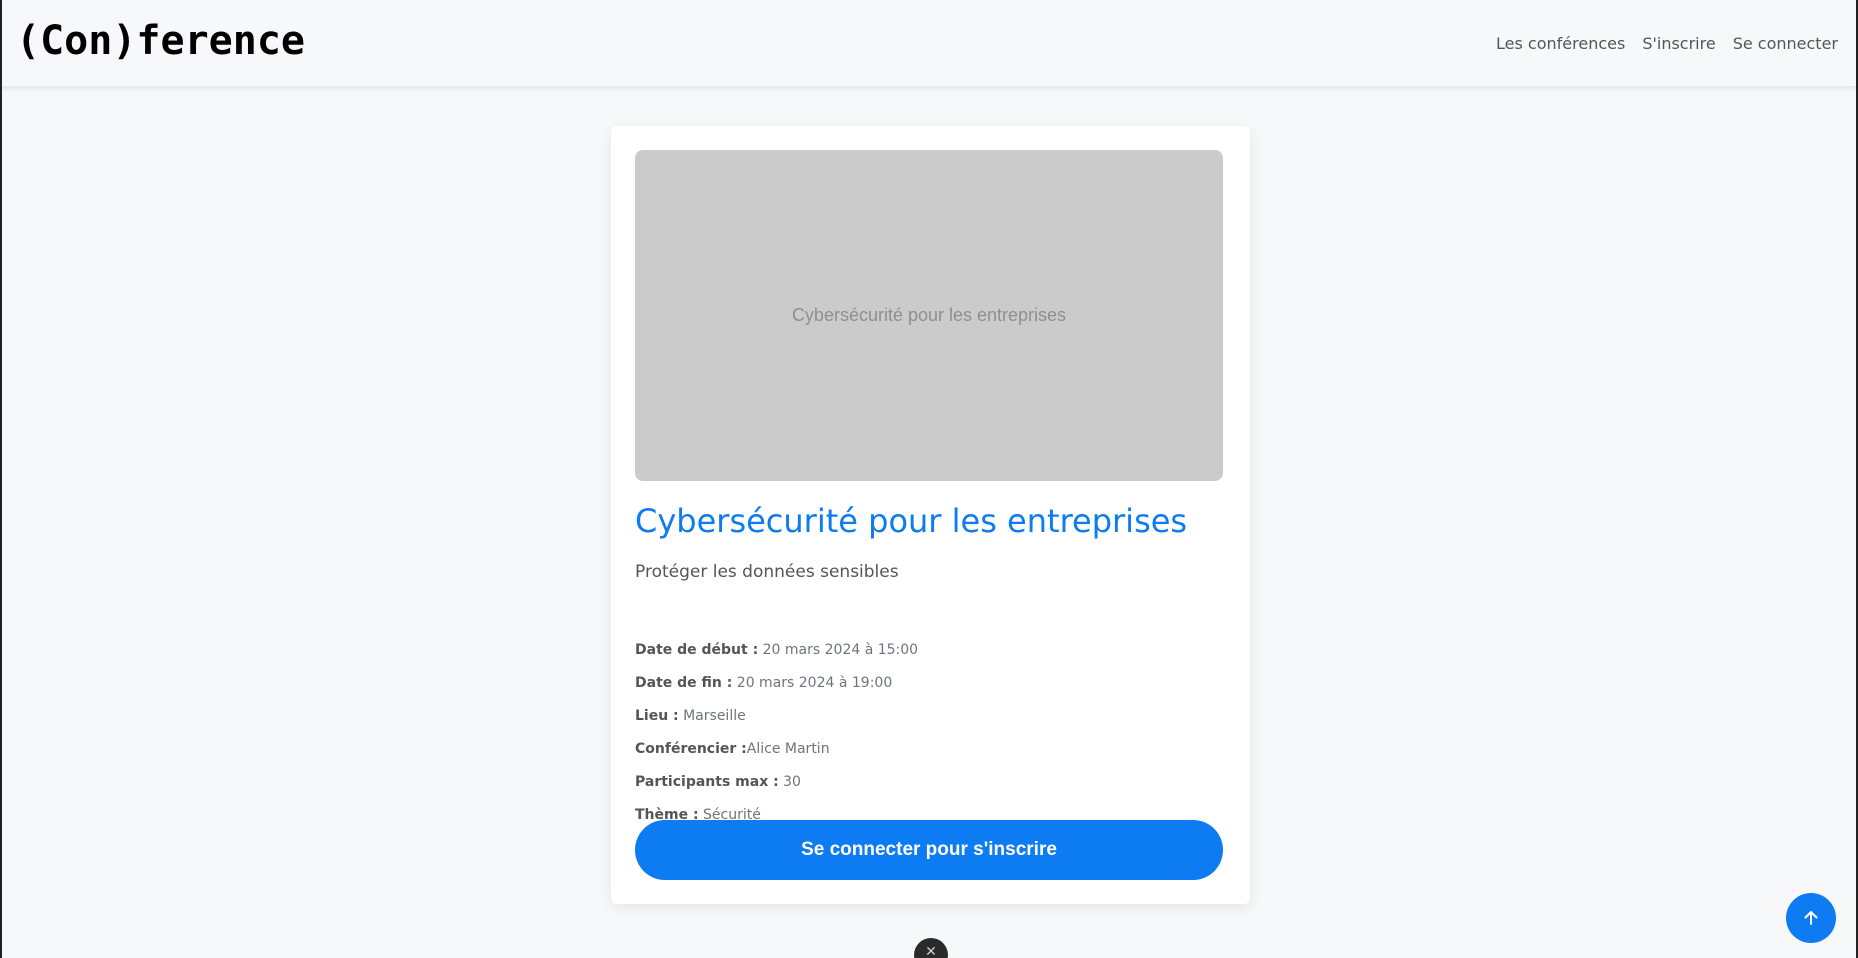 This screenshot has width=1858, height=958. What do you see at coordinates (160, 41) in the screenshot?
I see `brand-logo: (Con)ference` at bounding box center [160, 41].